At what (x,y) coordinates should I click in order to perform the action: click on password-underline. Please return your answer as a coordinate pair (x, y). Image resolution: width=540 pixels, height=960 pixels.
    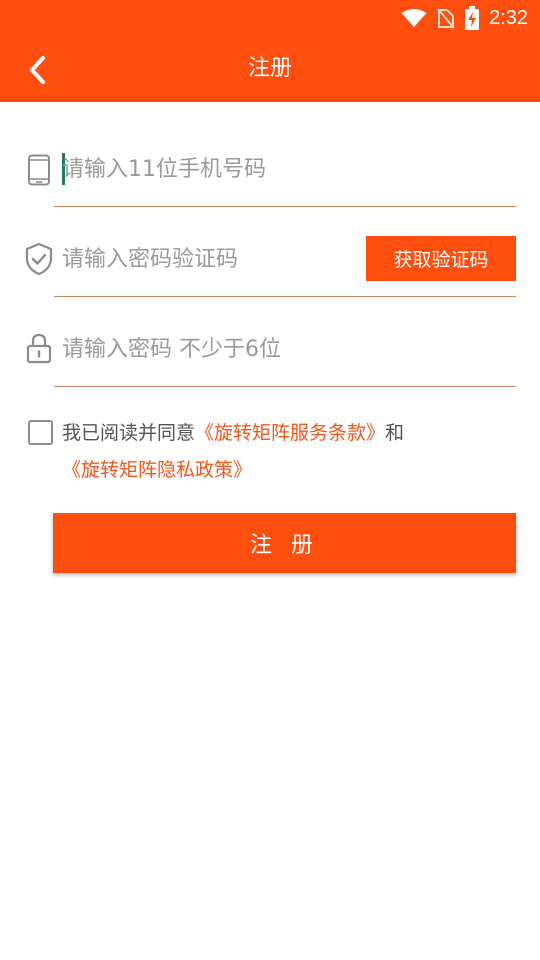
    Looking at the image, I should click on (285, 386).